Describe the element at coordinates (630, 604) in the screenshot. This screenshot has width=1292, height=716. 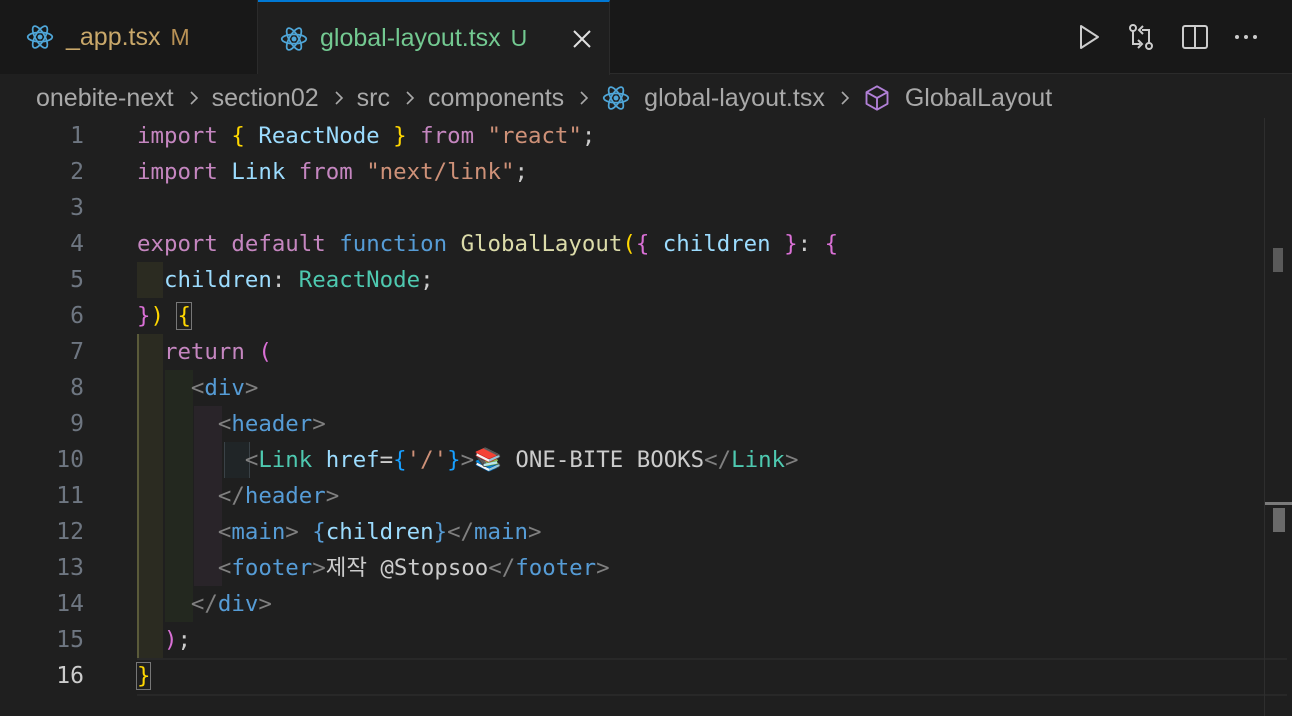
I see `code-line: 14 </div>` at that location.